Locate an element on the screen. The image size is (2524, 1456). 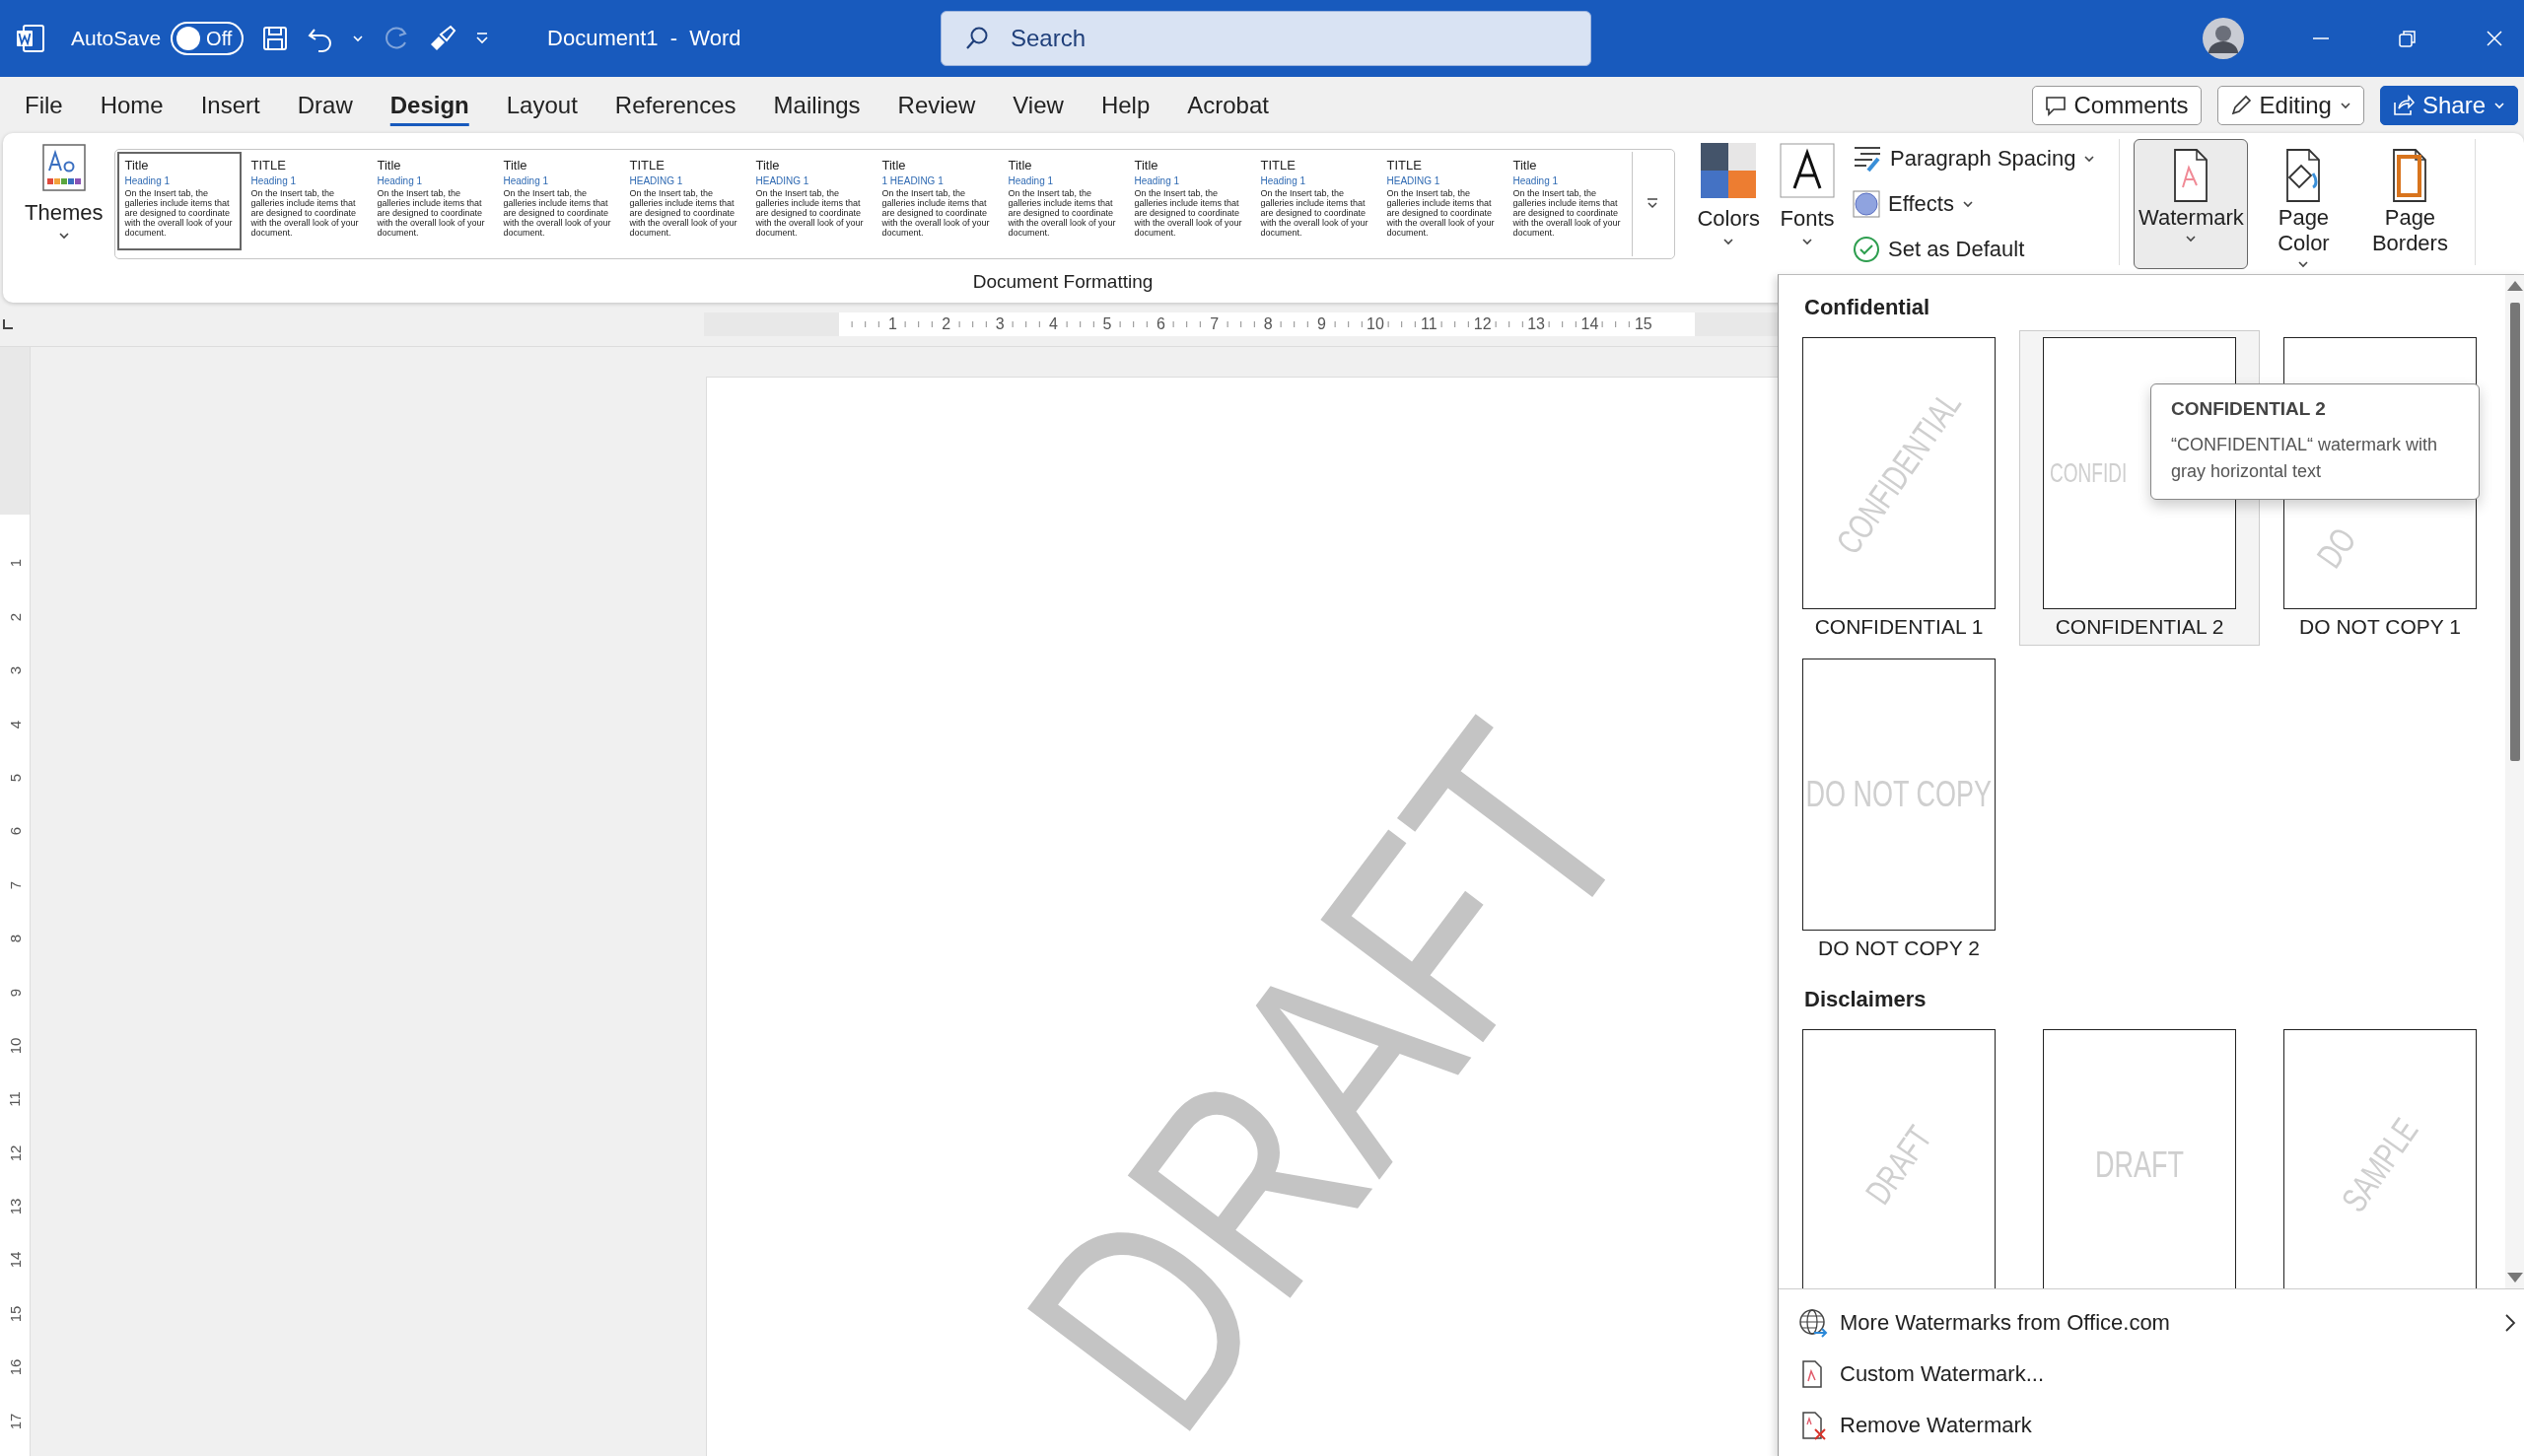
menu-tab: View is located at coordinates (1038, 105).